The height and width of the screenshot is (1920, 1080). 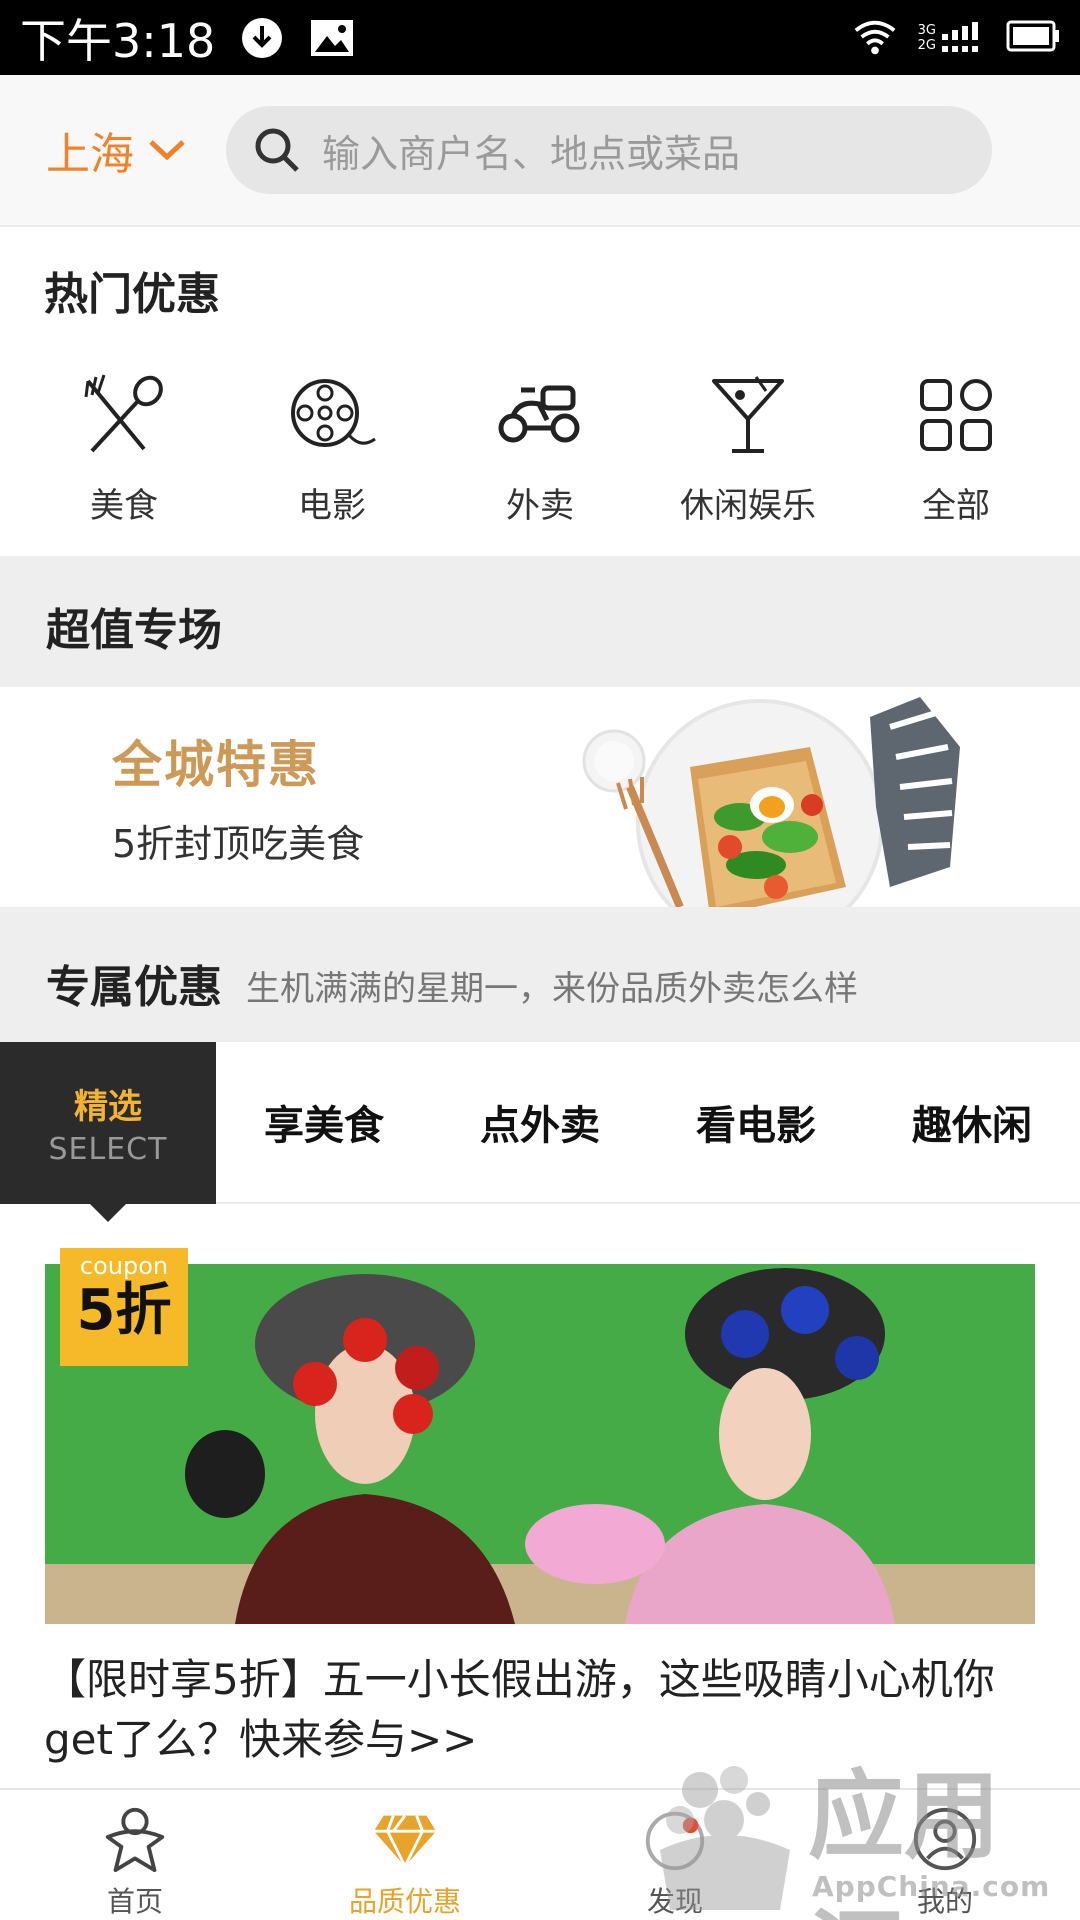 I want to click on super-value-title: 超值专场, so click(x=134, y=630).